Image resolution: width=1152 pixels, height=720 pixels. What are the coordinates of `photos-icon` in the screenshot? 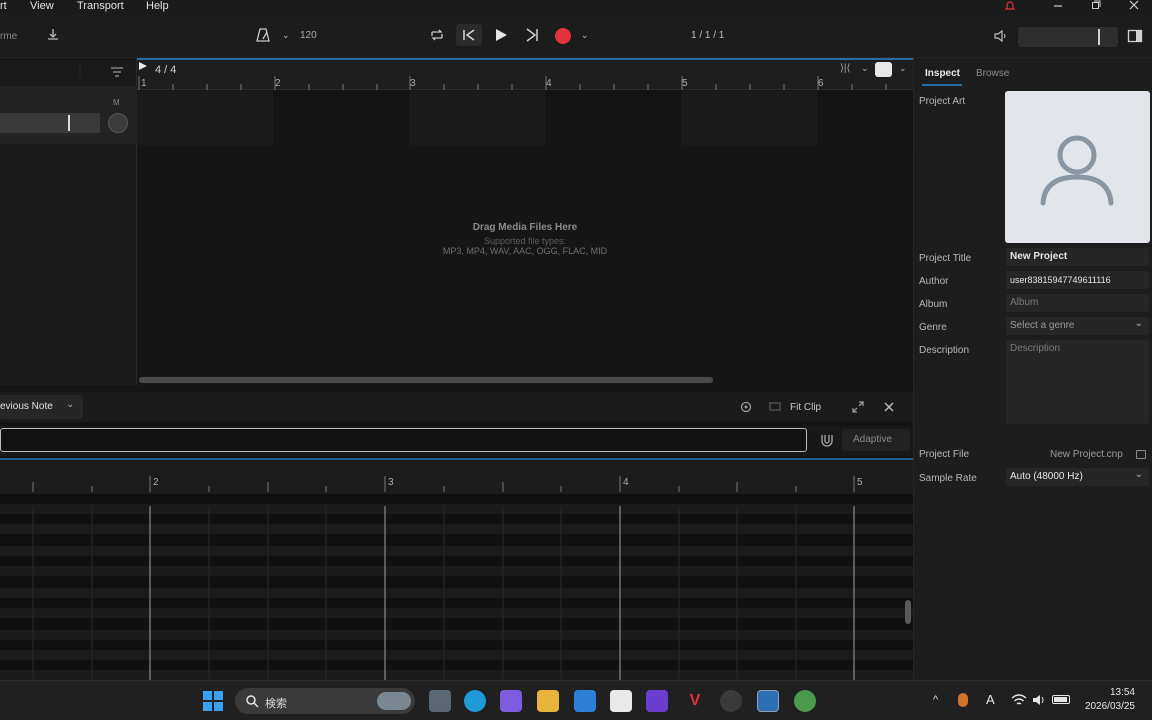 It's located at (585, 701).